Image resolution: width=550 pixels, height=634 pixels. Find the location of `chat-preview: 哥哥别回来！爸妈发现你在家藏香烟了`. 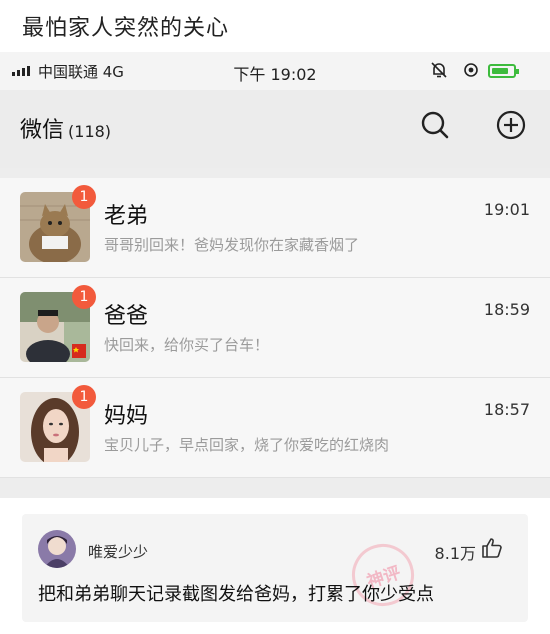

chat-preview: 哥哥别回来！爸妈发现你在家藏香烟了 is located at coordinates (232, 245).